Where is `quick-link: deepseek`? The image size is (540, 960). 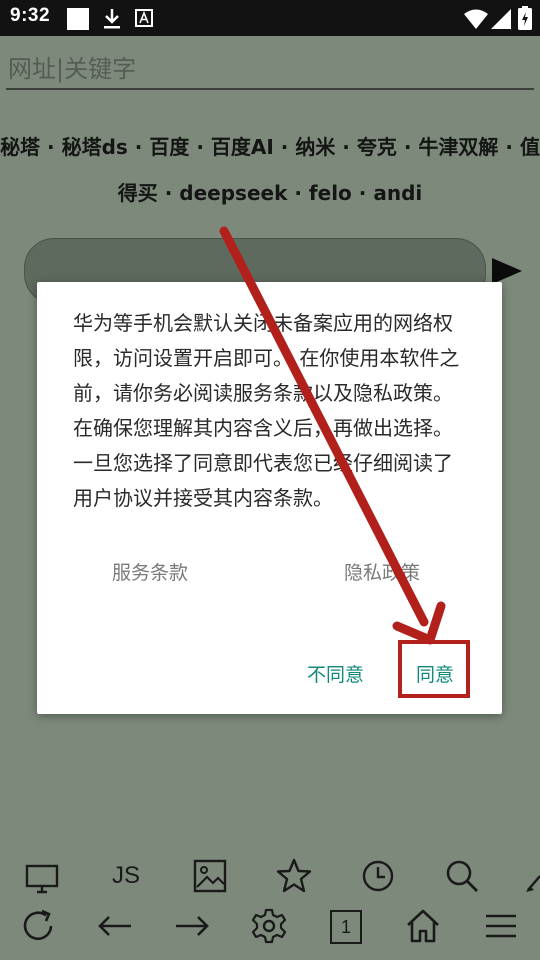
quick-link: deepseek is located at coordinates (233, 193).